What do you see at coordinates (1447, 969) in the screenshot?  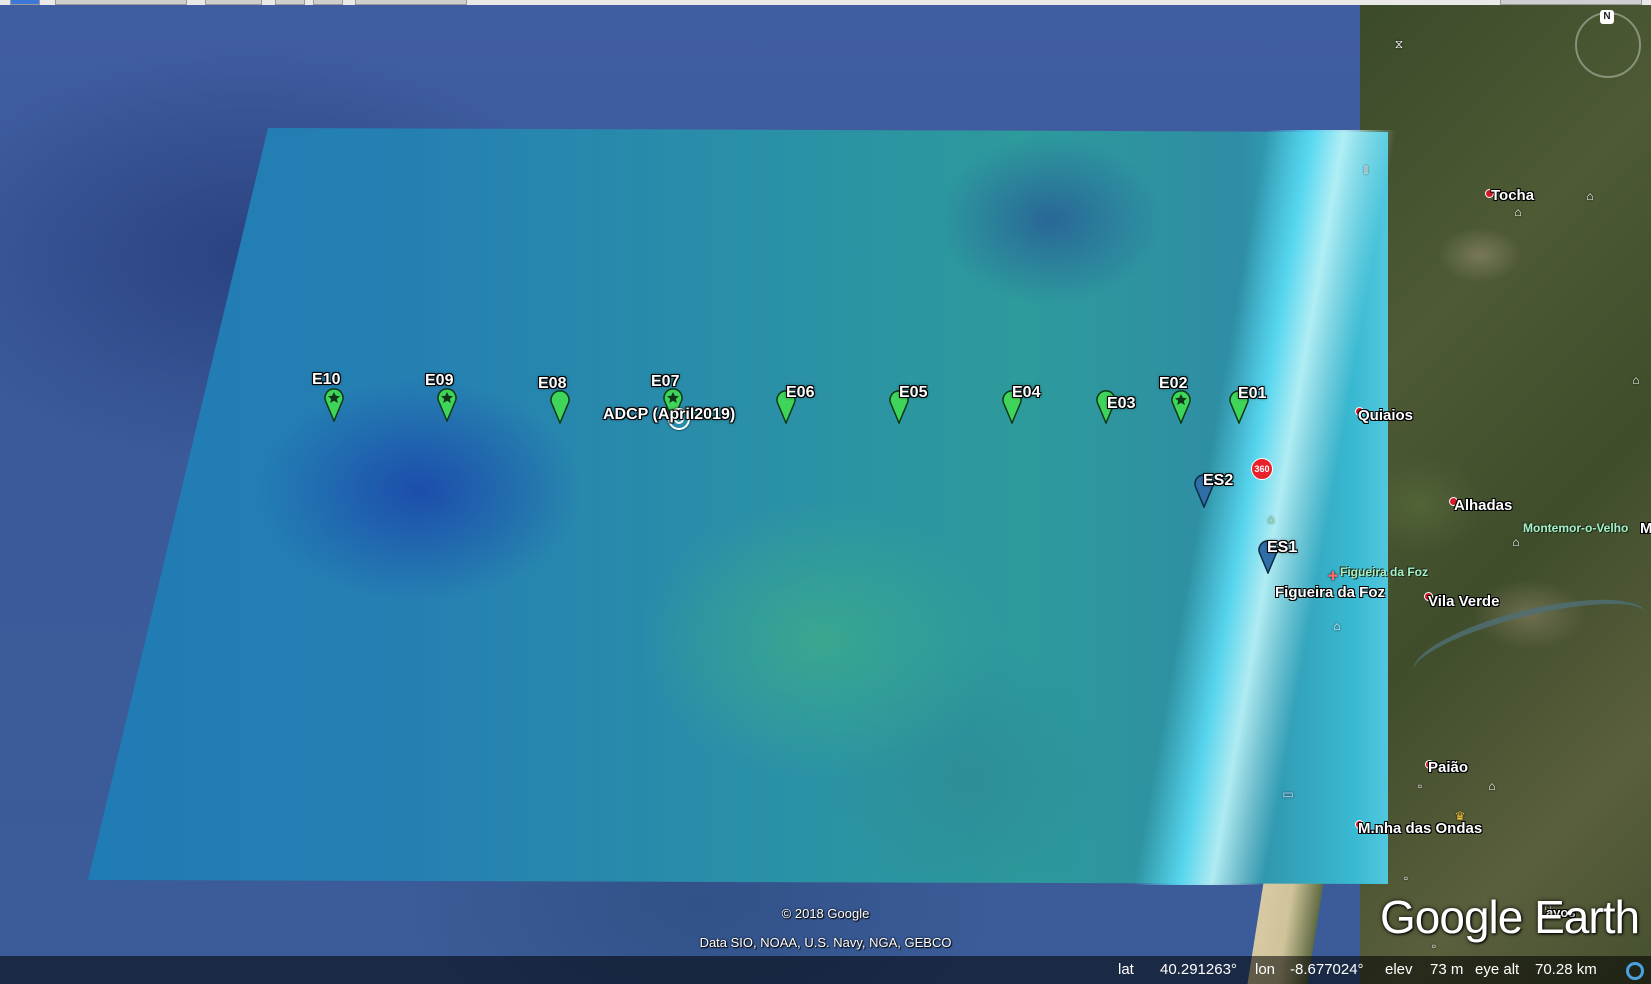 I see `elev-value: 73 m` at bounding box center [1447, 969].